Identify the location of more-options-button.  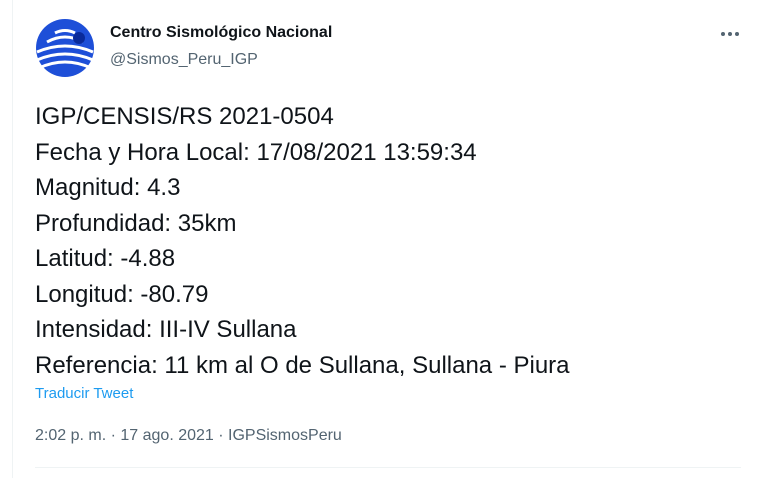
(730, 34).